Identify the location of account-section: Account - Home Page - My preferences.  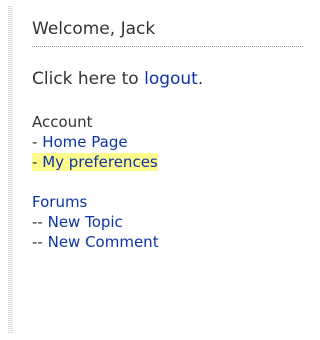
(167, 142).